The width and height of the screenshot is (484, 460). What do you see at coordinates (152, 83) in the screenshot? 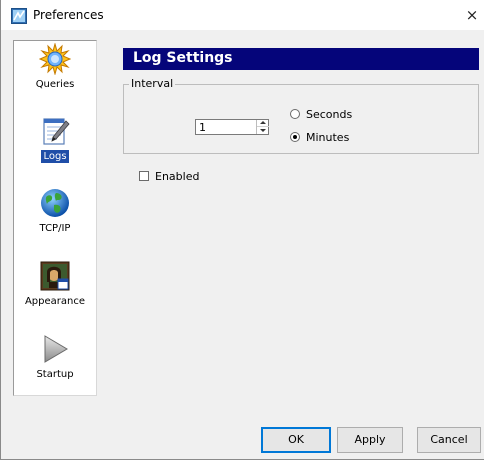
I see `interval-group-label: Interval` at bounding box center [152, 83].